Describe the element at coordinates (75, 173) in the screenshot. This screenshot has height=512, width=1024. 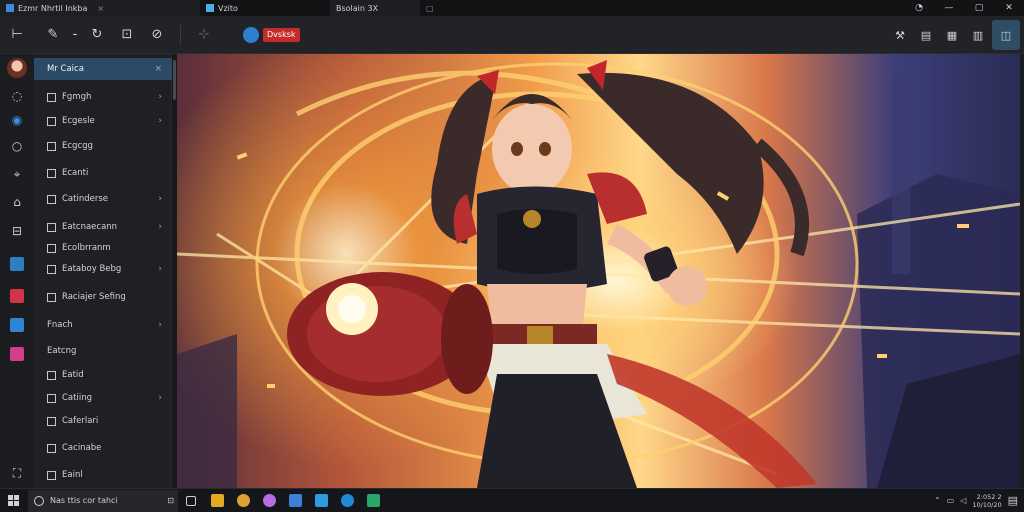
I see `menu-item-label: Ecanti` at that location.